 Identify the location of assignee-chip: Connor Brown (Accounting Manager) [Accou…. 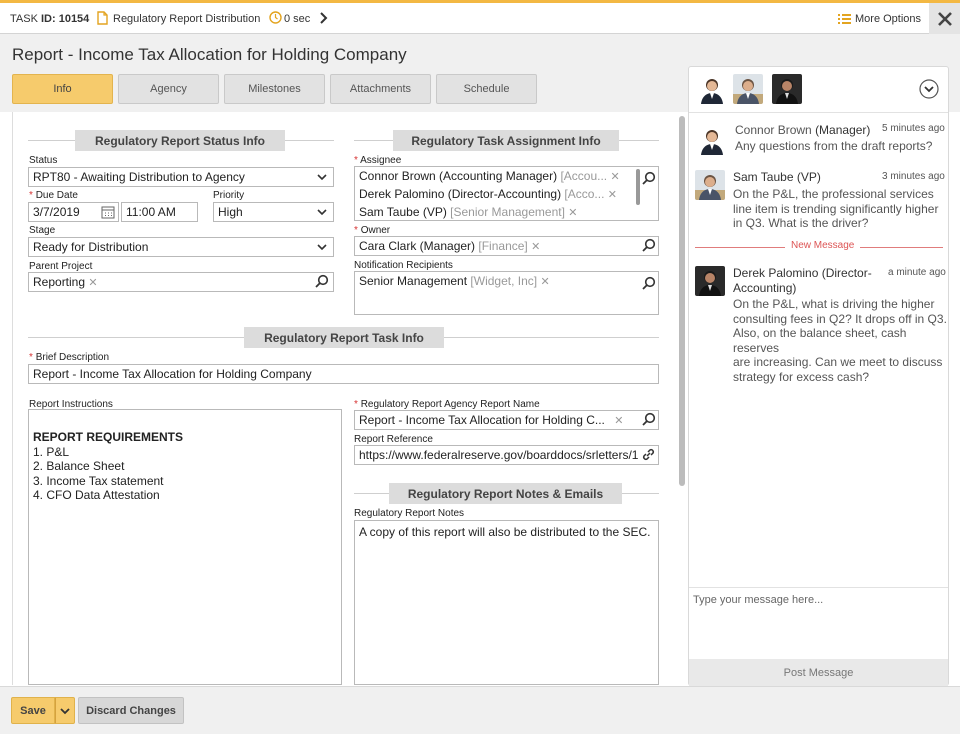
(489, 176).